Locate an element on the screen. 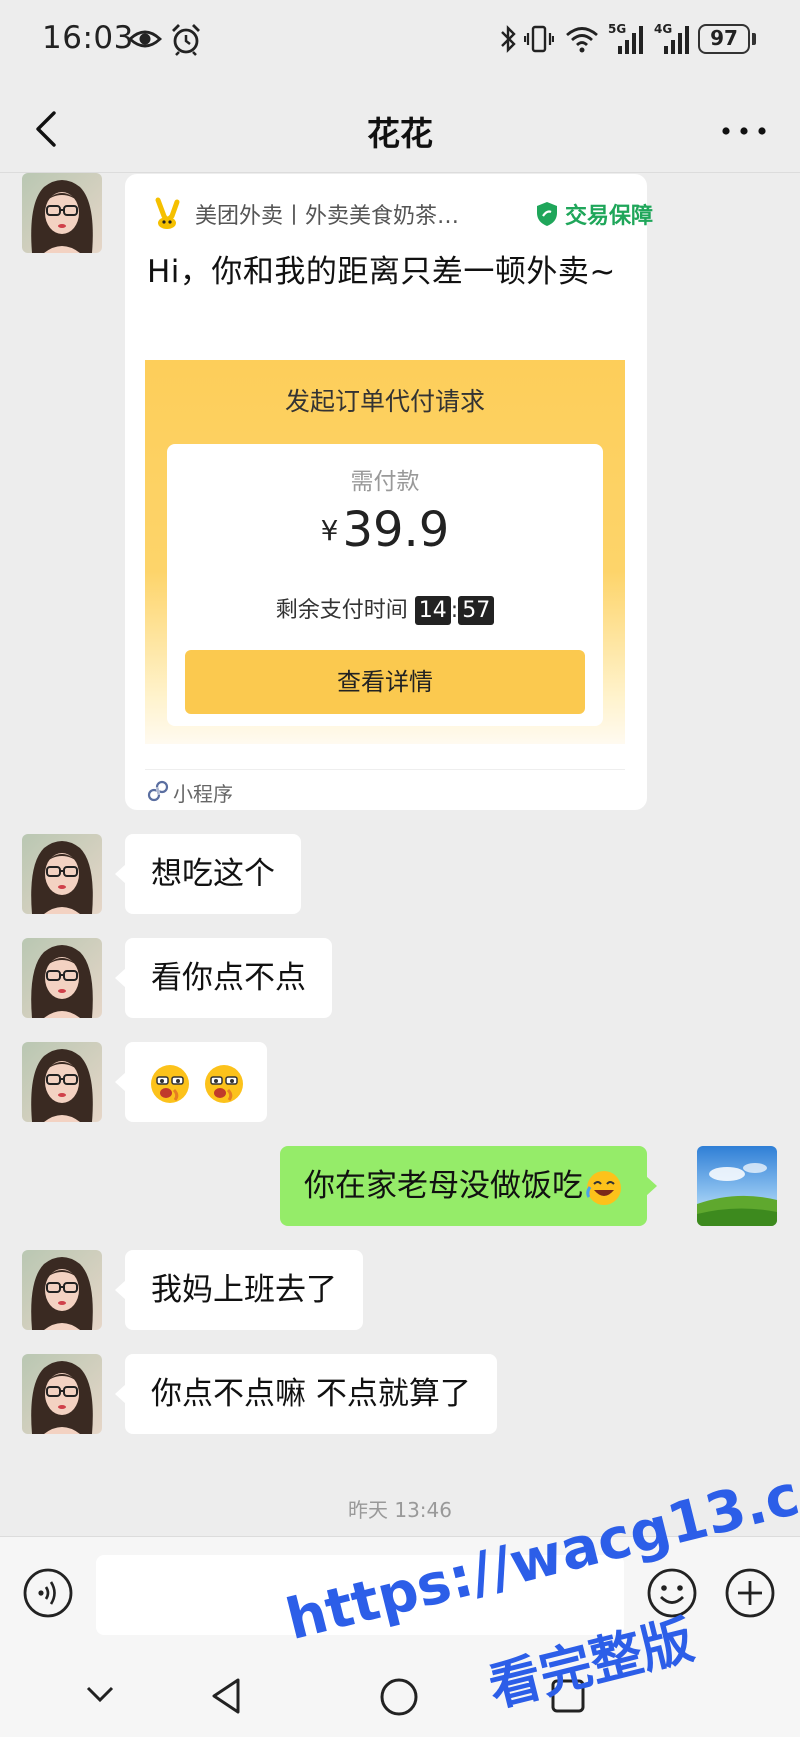  plus-icon is located at coordinates (750, 1593).